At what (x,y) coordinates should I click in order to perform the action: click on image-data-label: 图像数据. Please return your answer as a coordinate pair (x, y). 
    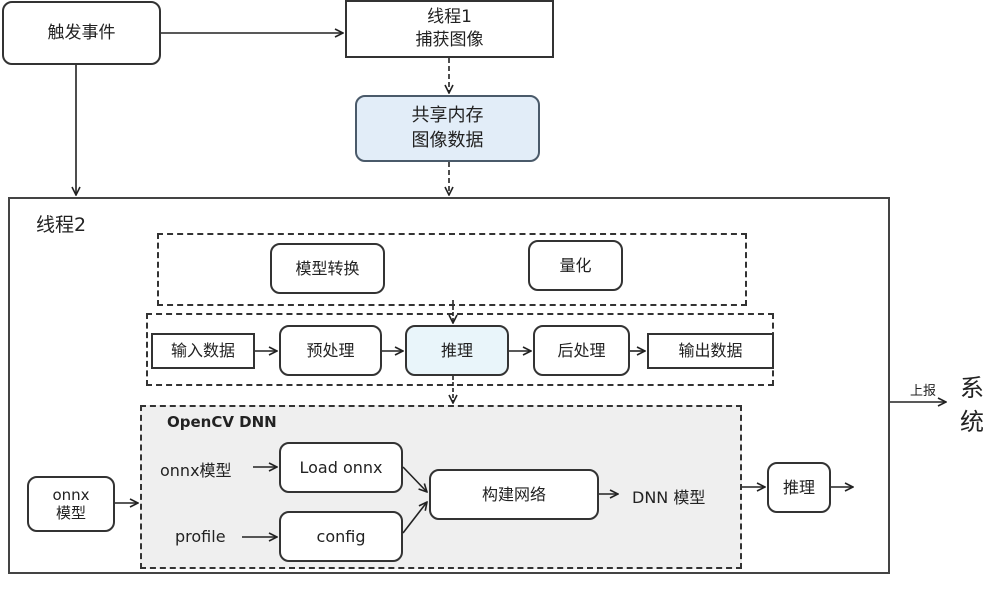
    Looking at the image, I should click on (447, 140).